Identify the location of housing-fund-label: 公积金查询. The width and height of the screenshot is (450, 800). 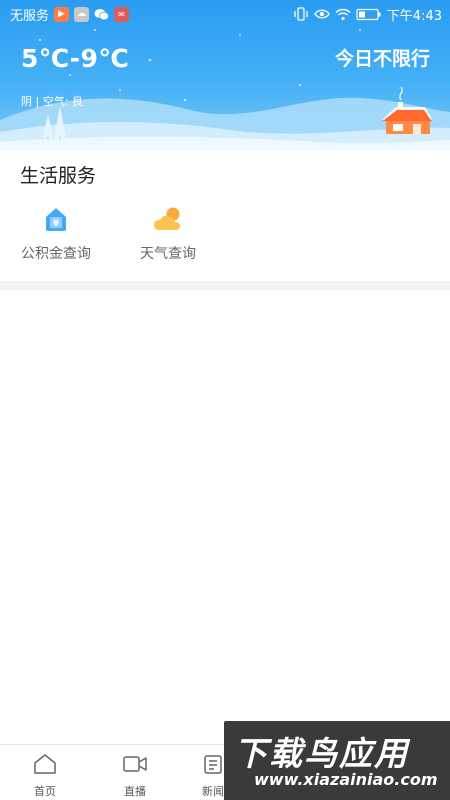
(56, 254).